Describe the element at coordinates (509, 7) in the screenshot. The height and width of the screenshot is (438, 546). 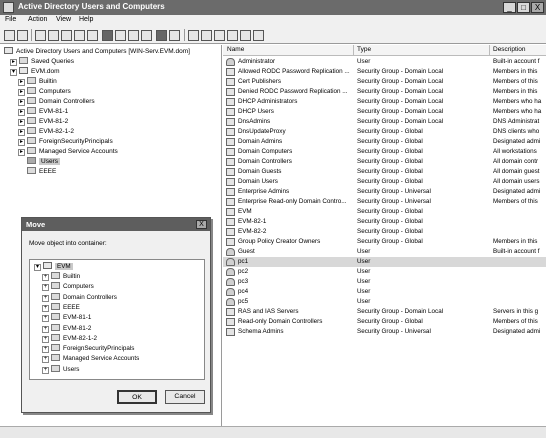
I see `minimize-button: _` at that location.